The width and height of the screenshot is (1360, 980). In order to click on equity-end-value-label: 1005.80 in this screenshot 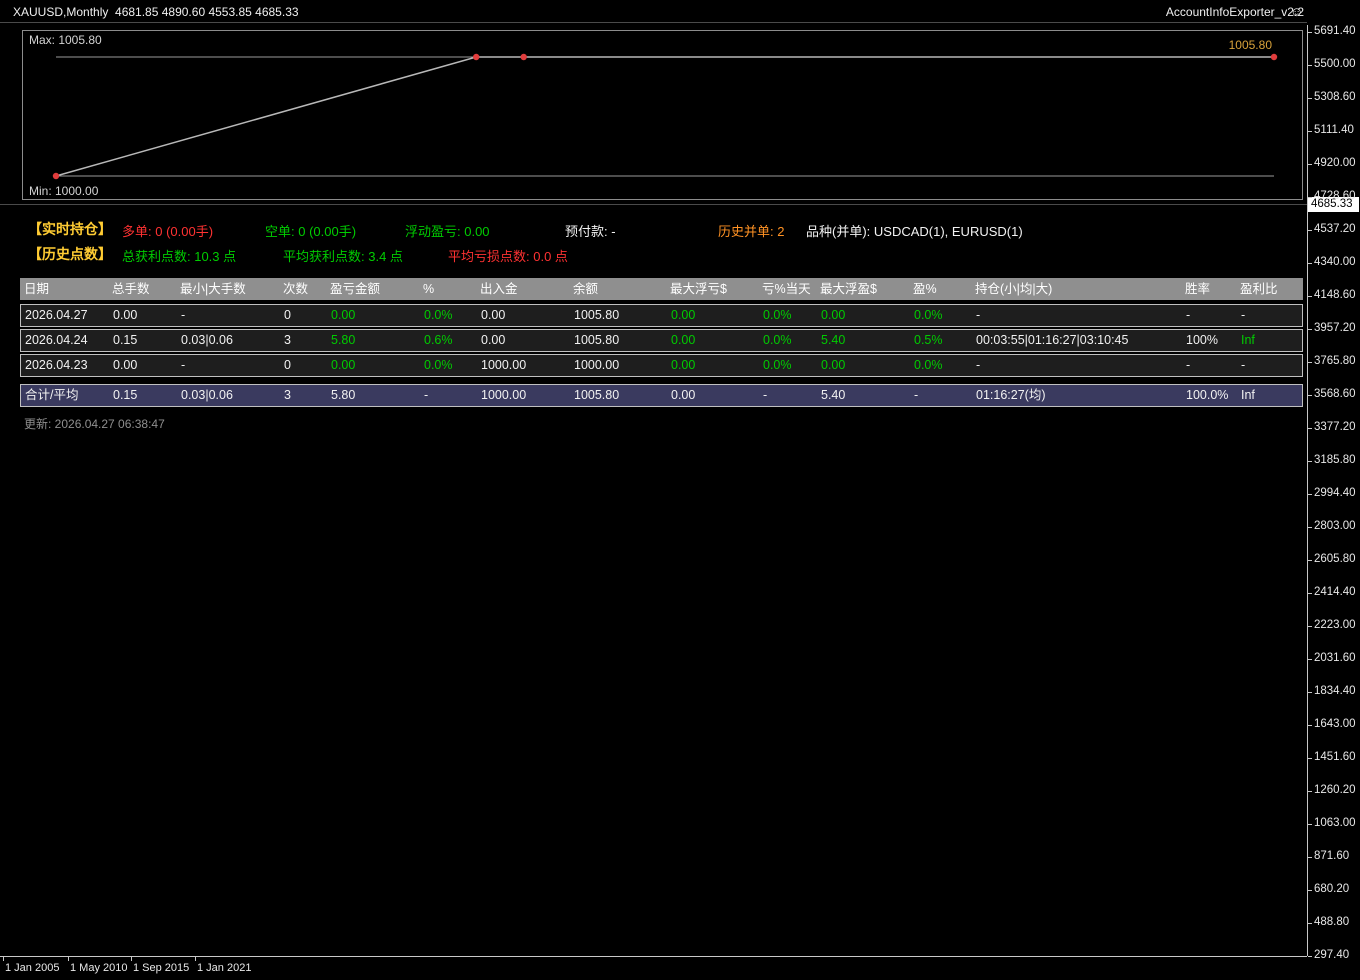, I will do `click(1250, 45)`.